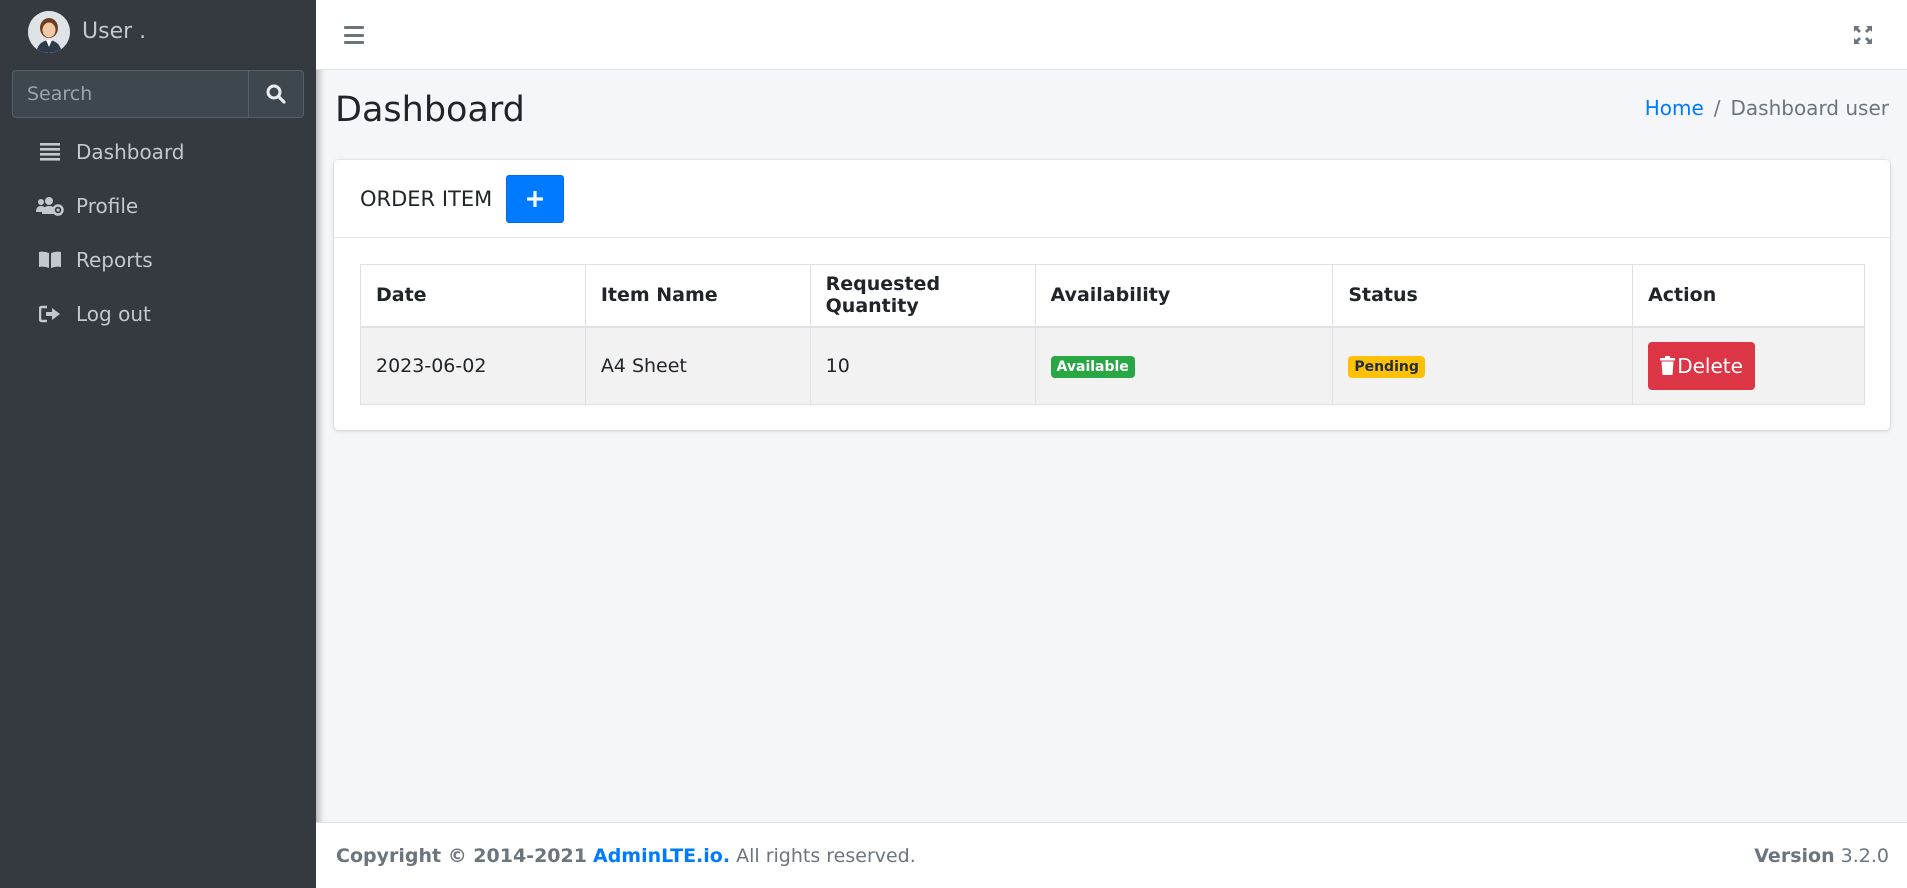  I want to click on cell-quantity: 10, so click(922, 365).